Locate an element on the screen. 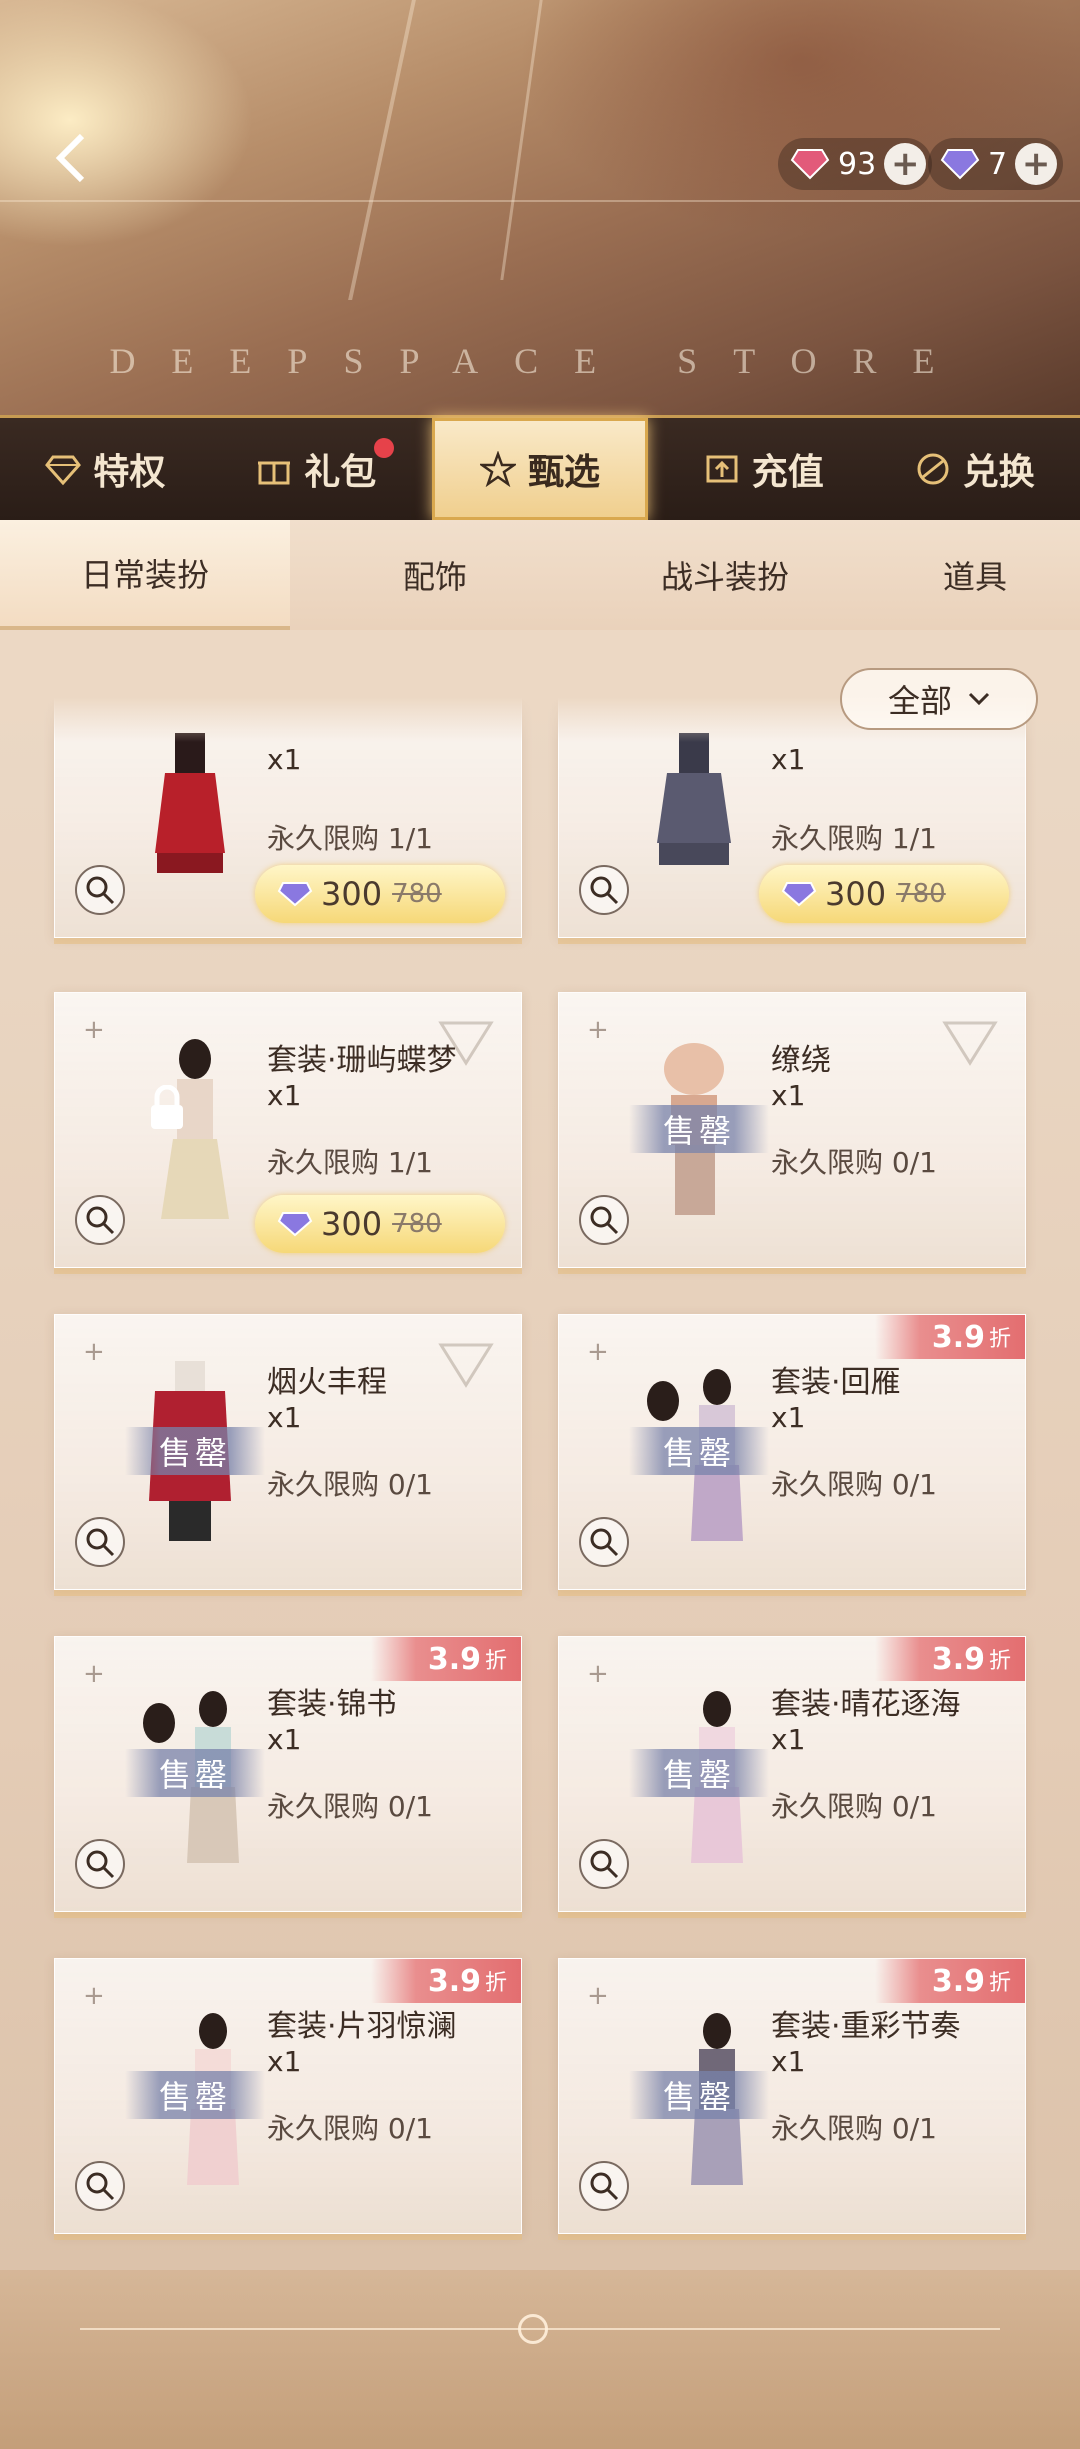  product-name: 套装·锦书 is located at coordinates (332, 1704).